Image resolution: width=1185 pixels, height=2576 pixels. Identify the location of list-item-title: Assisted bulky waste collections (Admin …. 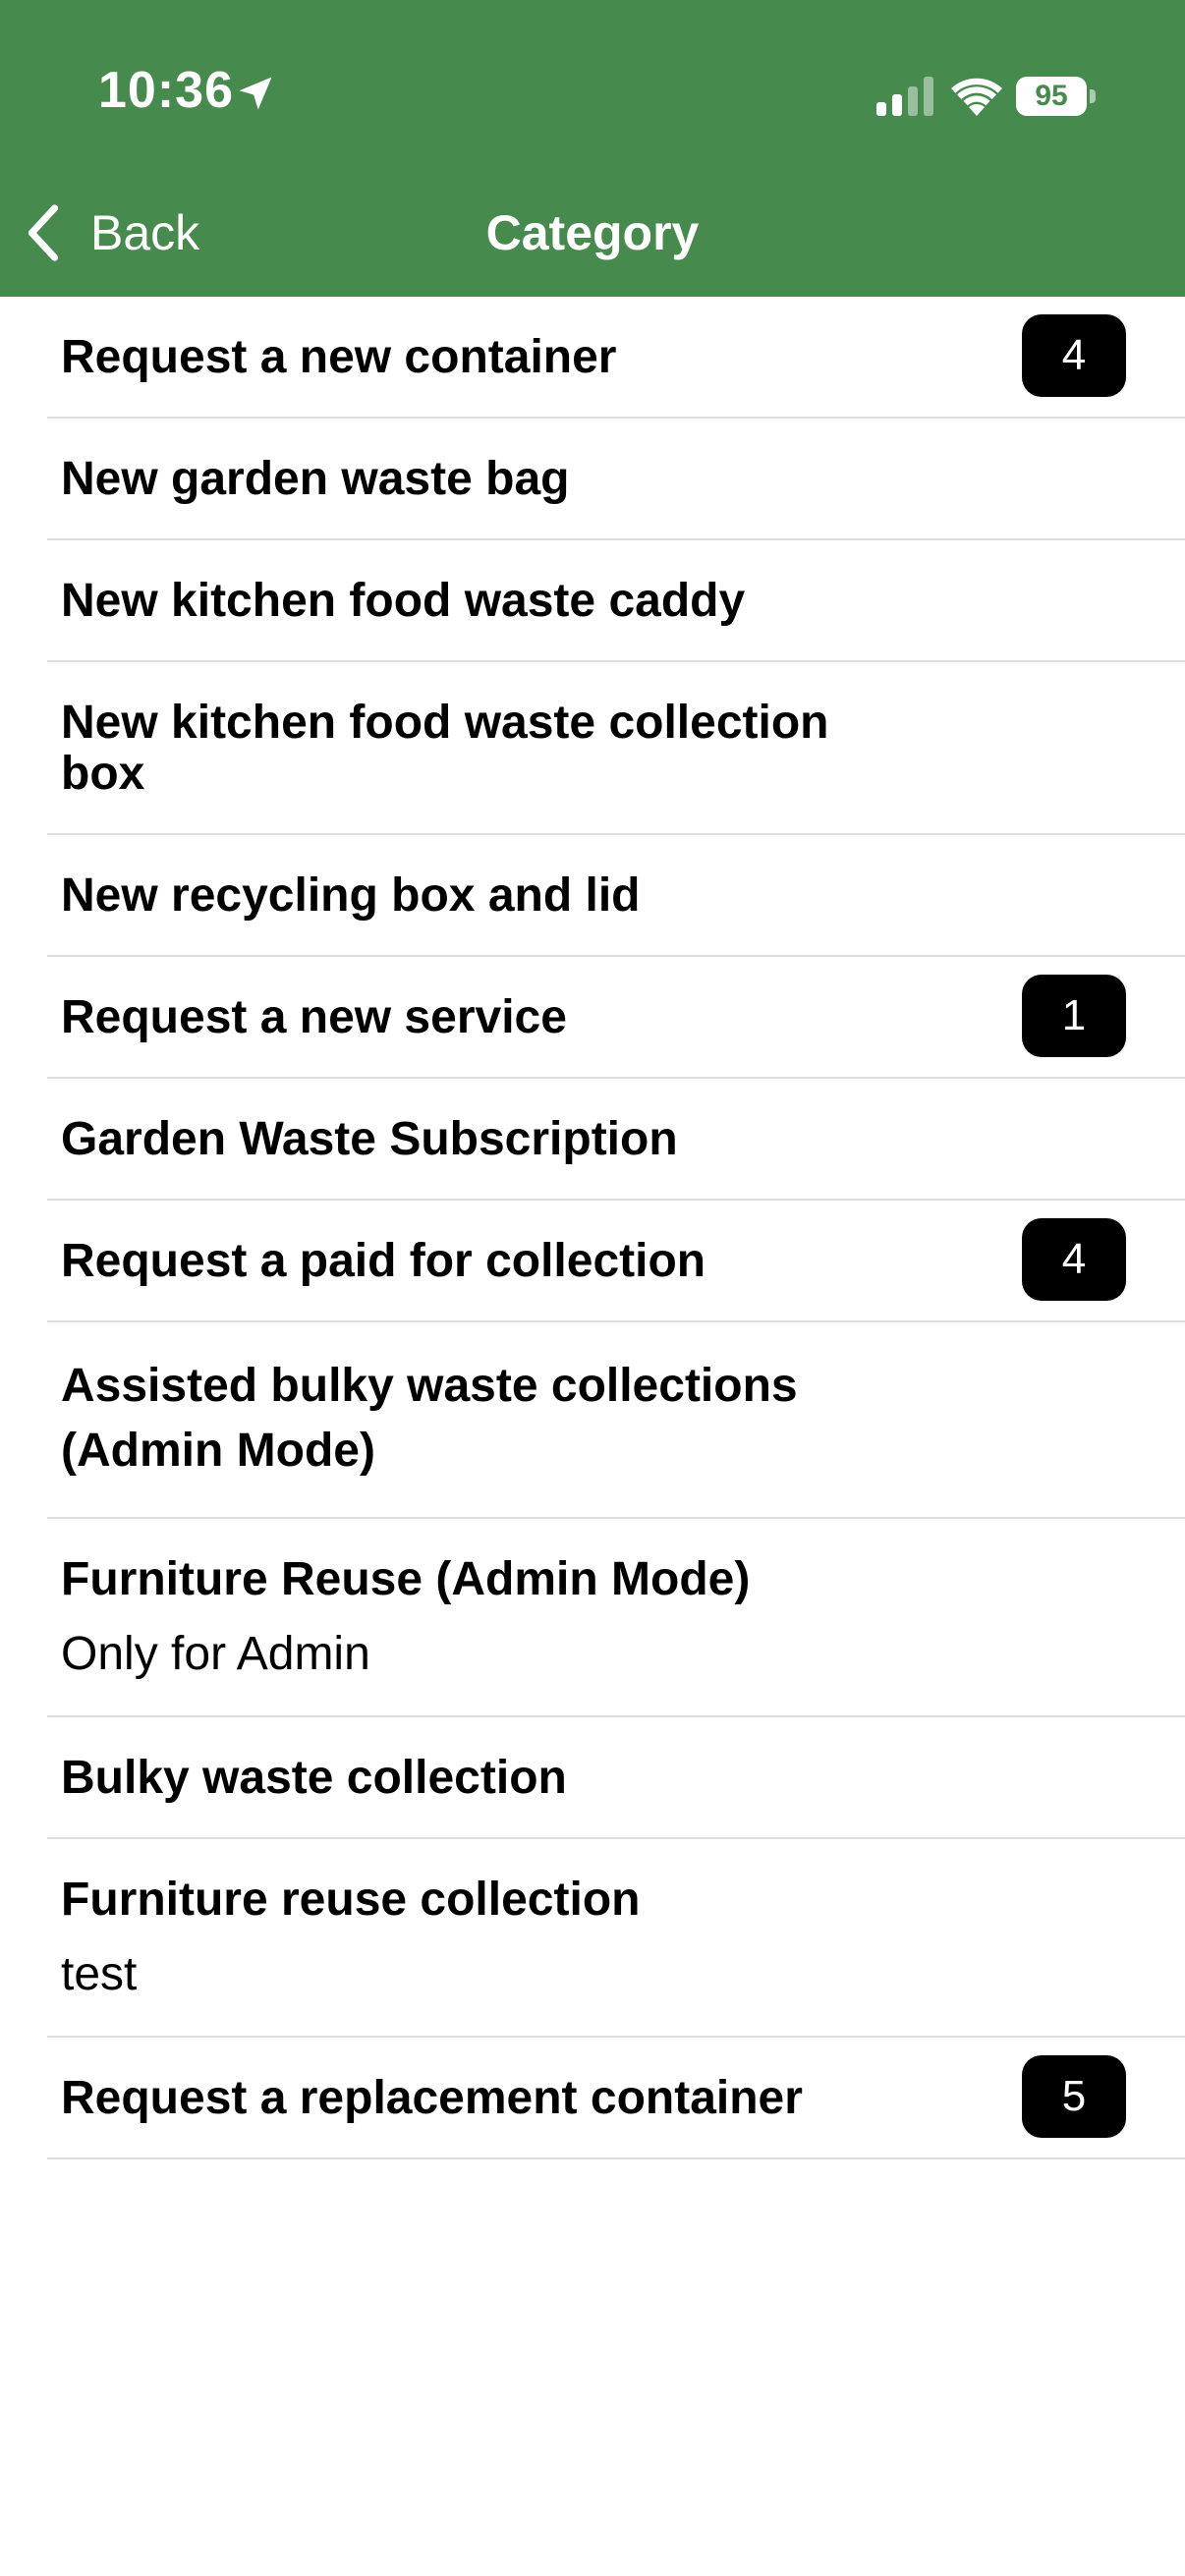
(430, 1418).